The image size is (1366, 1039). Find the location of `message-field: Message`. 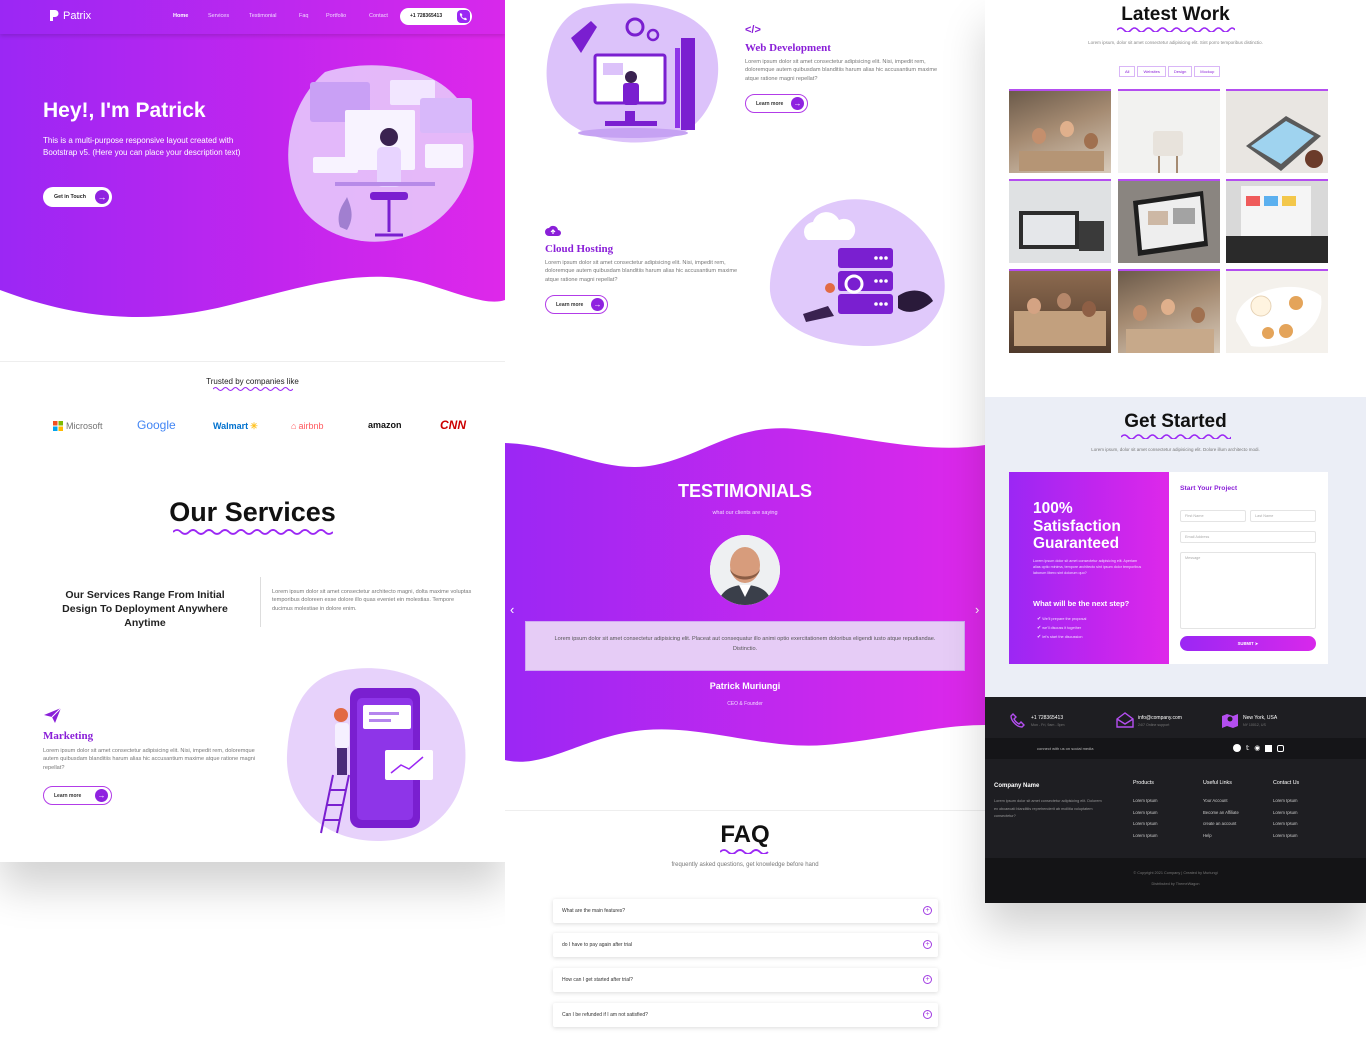

message-field: Message is located at coordinates (1248, 590).